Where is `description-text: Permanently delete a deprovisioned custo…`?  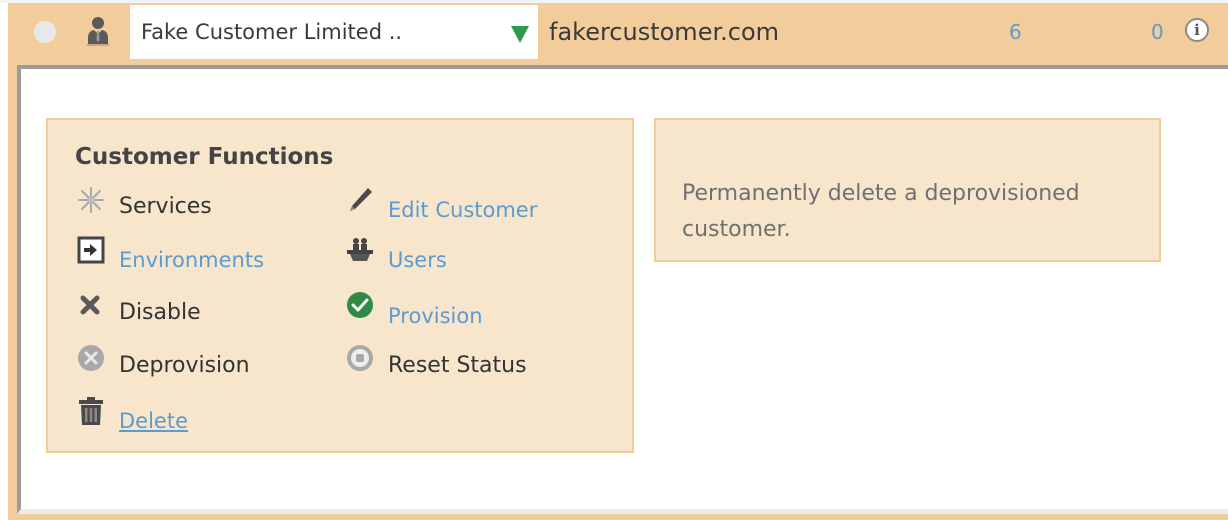 description-text: Permanently delete a deprovisioned custo… is located at coordinates (881, 211).